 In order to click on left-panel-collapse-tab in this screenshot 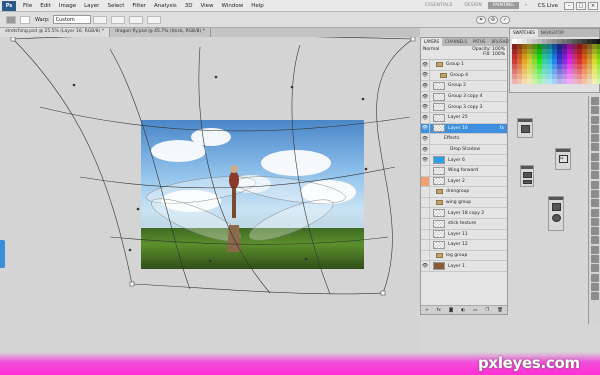, I will do `click(2, 254)`.